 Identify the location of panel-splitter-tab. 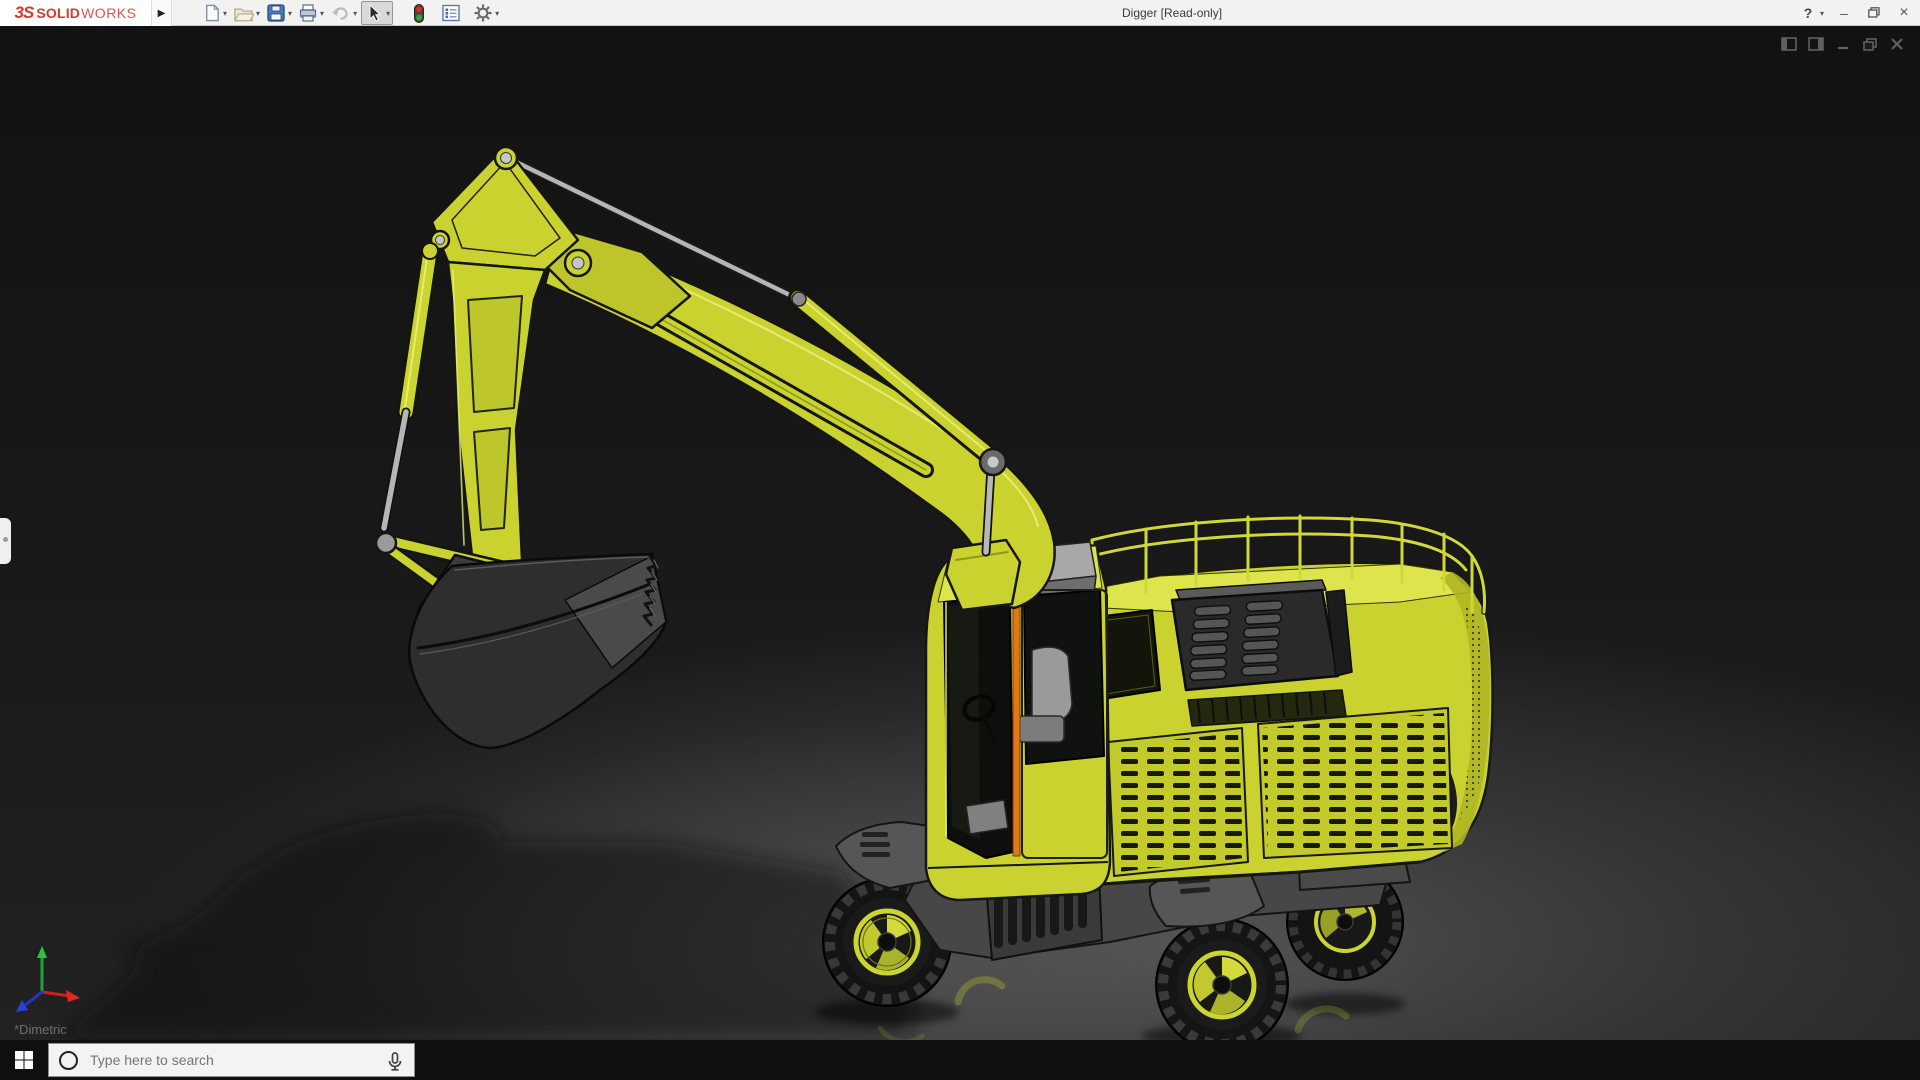
(5, 541).